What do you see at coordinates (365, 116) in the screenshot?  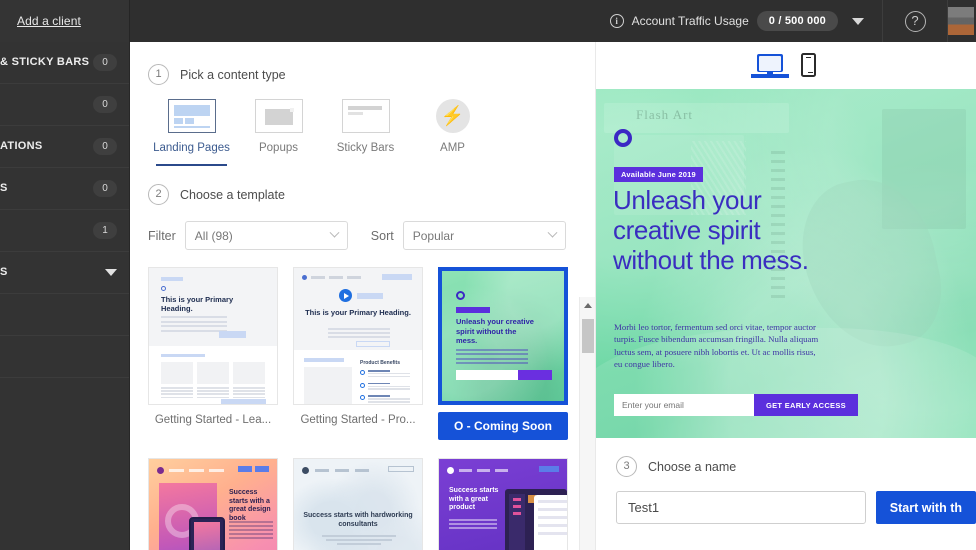 I see `sticky-bar-icon` at bounding box center [365, 116].